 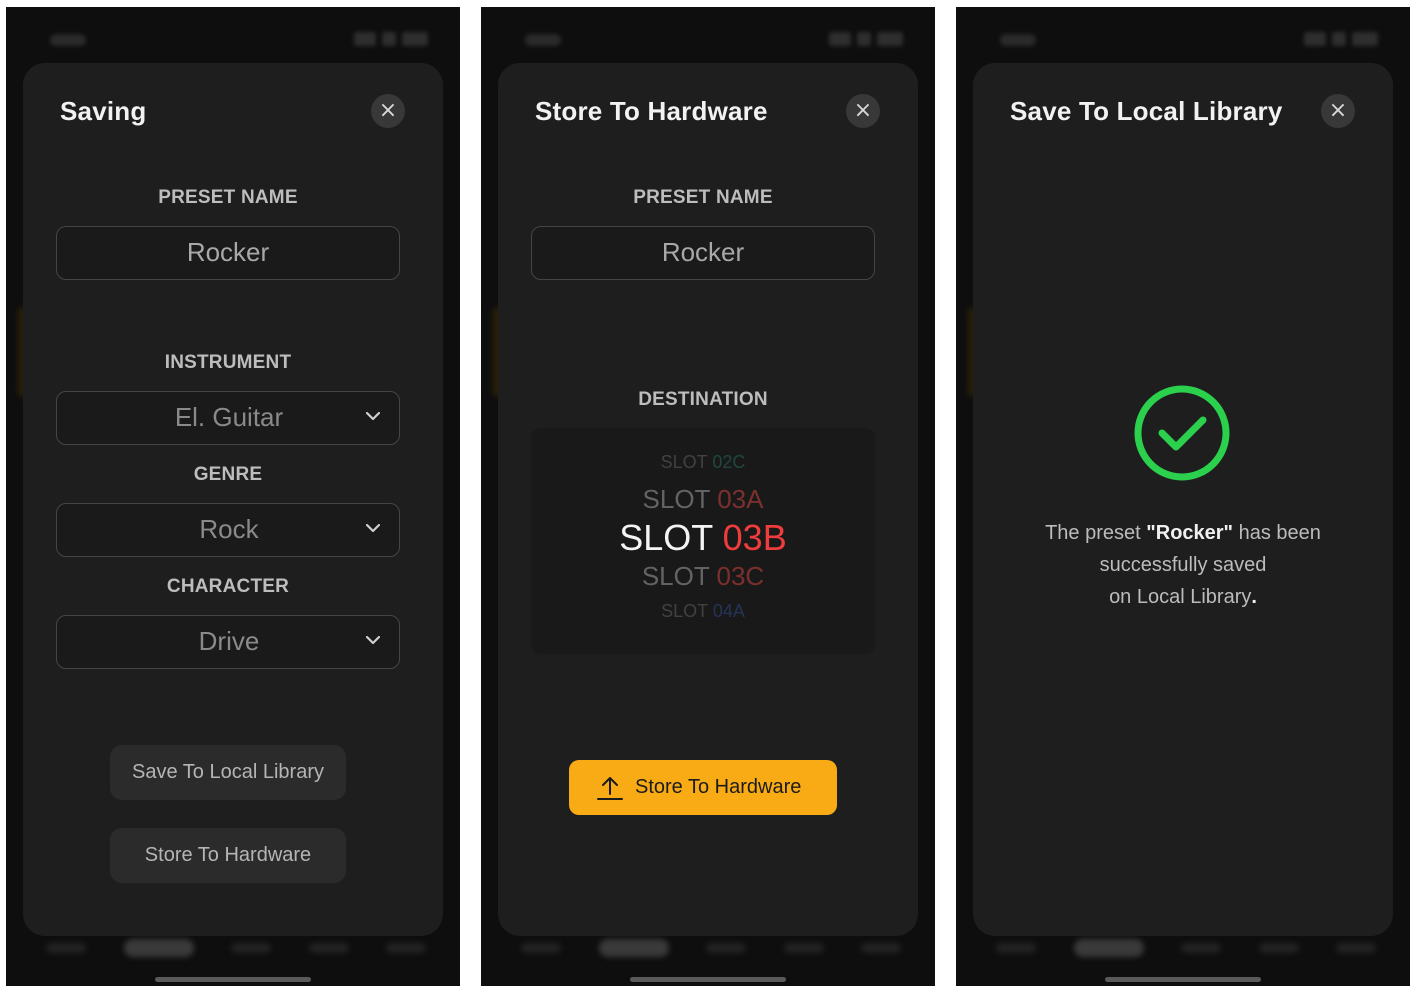 I want to click on slot-code: 03C, so click(x=740, y=576).